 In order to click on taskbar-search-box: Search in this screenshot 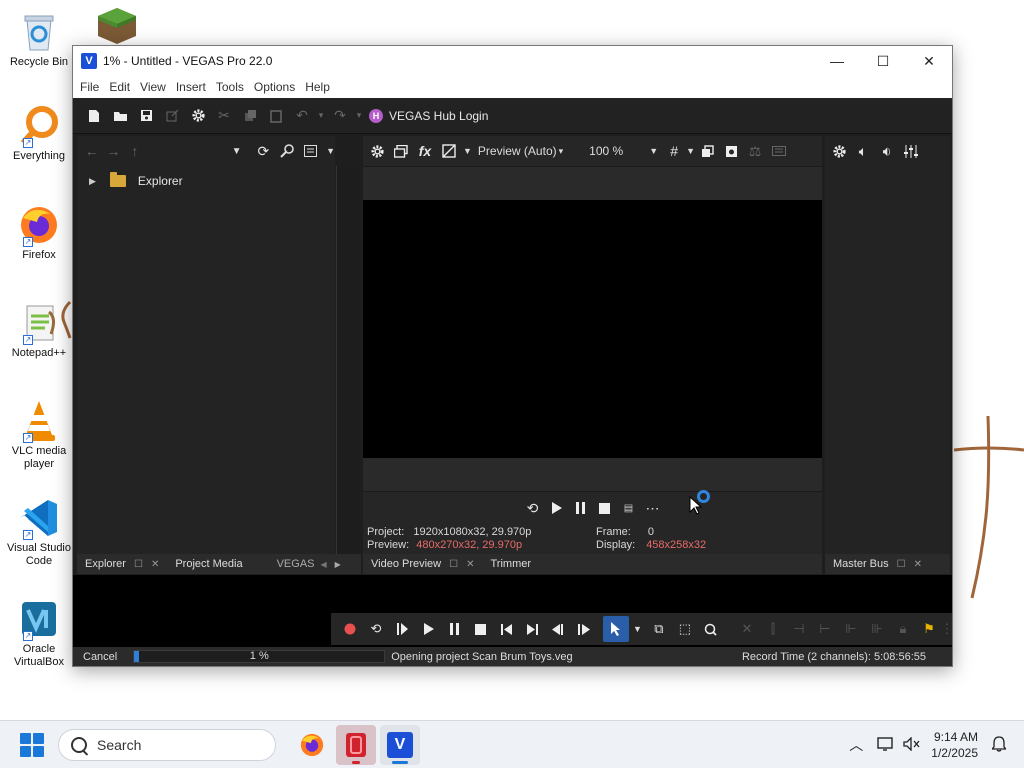, I will do `click(167, 744)`.